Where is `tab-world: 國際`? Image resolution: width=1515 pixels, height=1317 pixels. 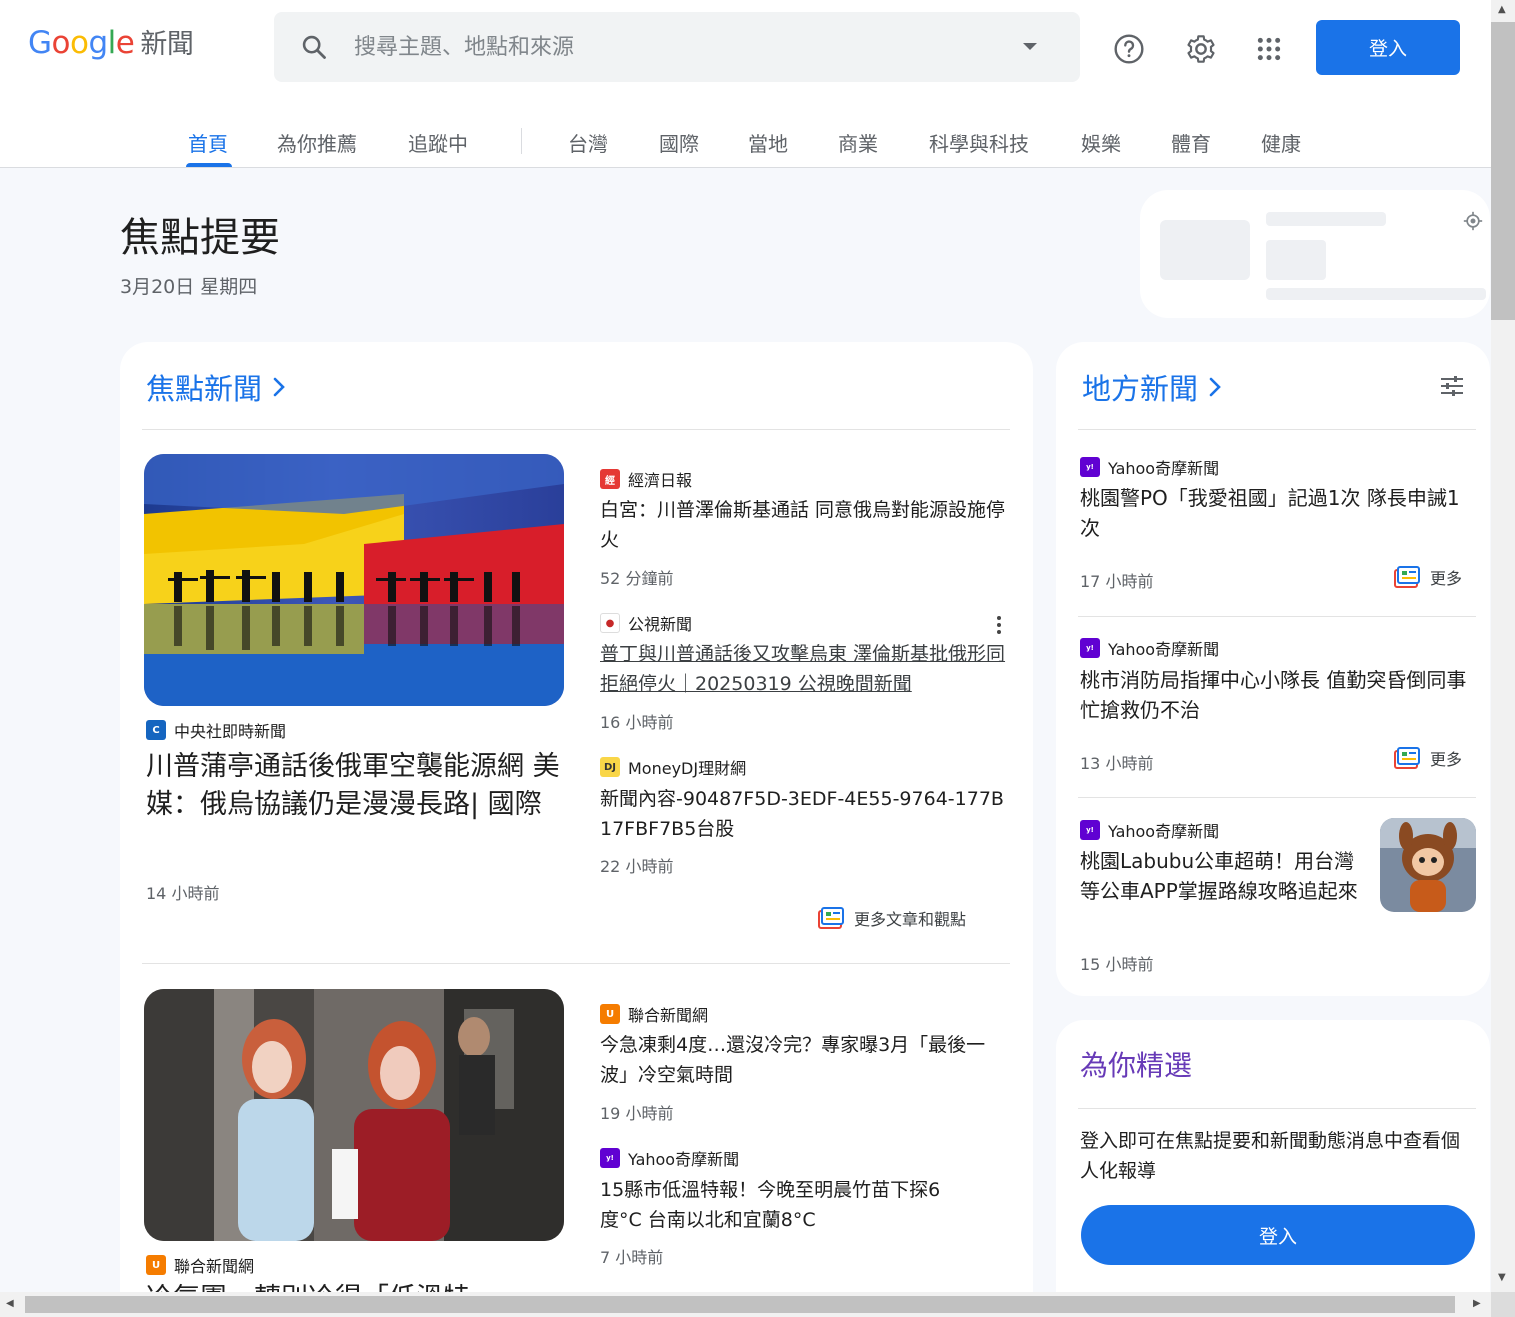
tab-world: 國際 is located at coordinates (679, 142).